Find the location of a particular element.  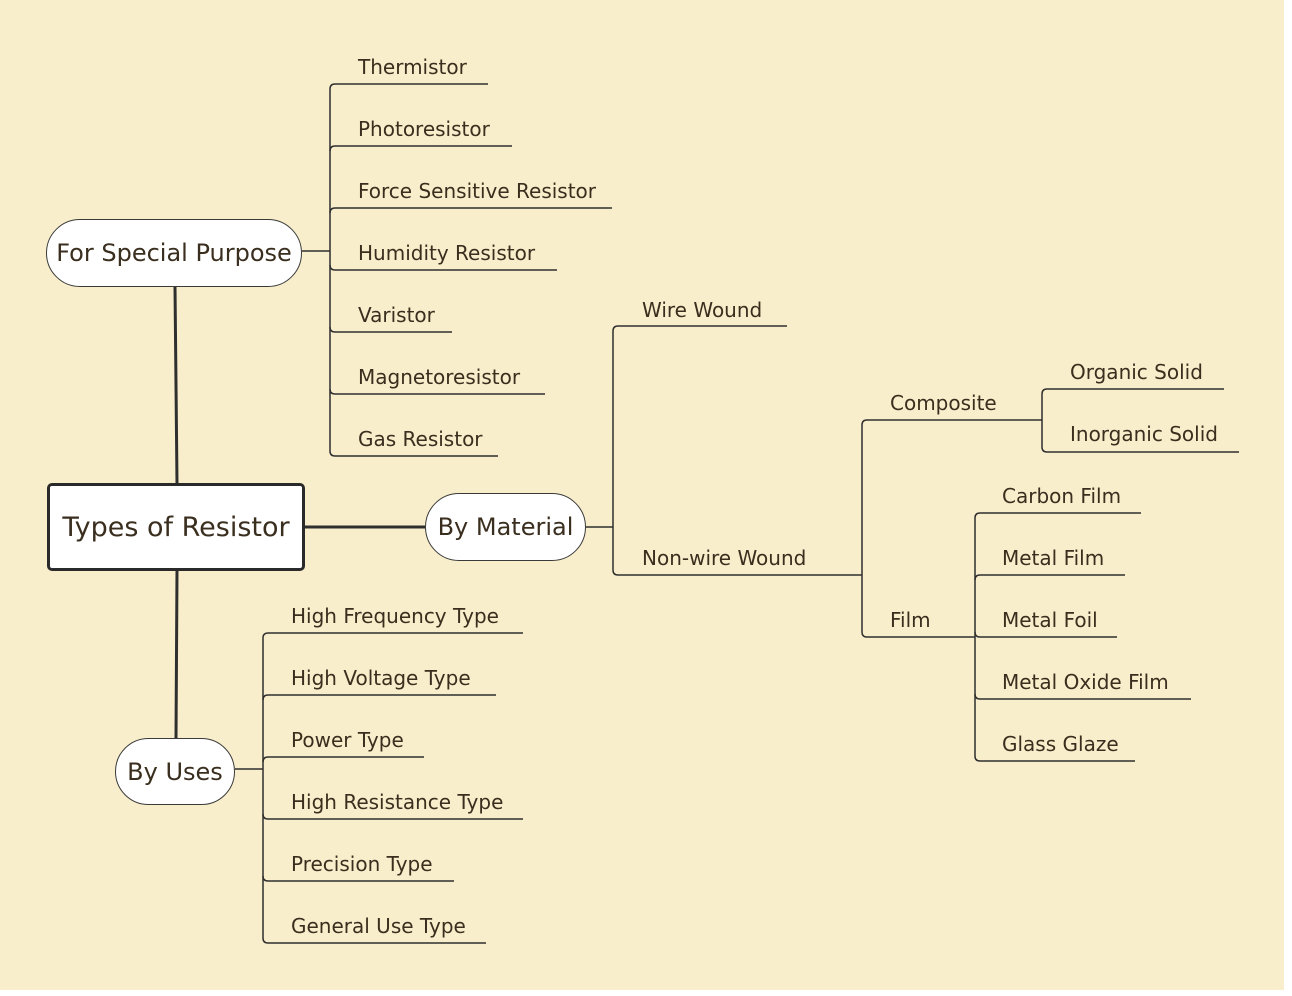

subtopic-varistor: Varistor is located at coordinates (396, 315).